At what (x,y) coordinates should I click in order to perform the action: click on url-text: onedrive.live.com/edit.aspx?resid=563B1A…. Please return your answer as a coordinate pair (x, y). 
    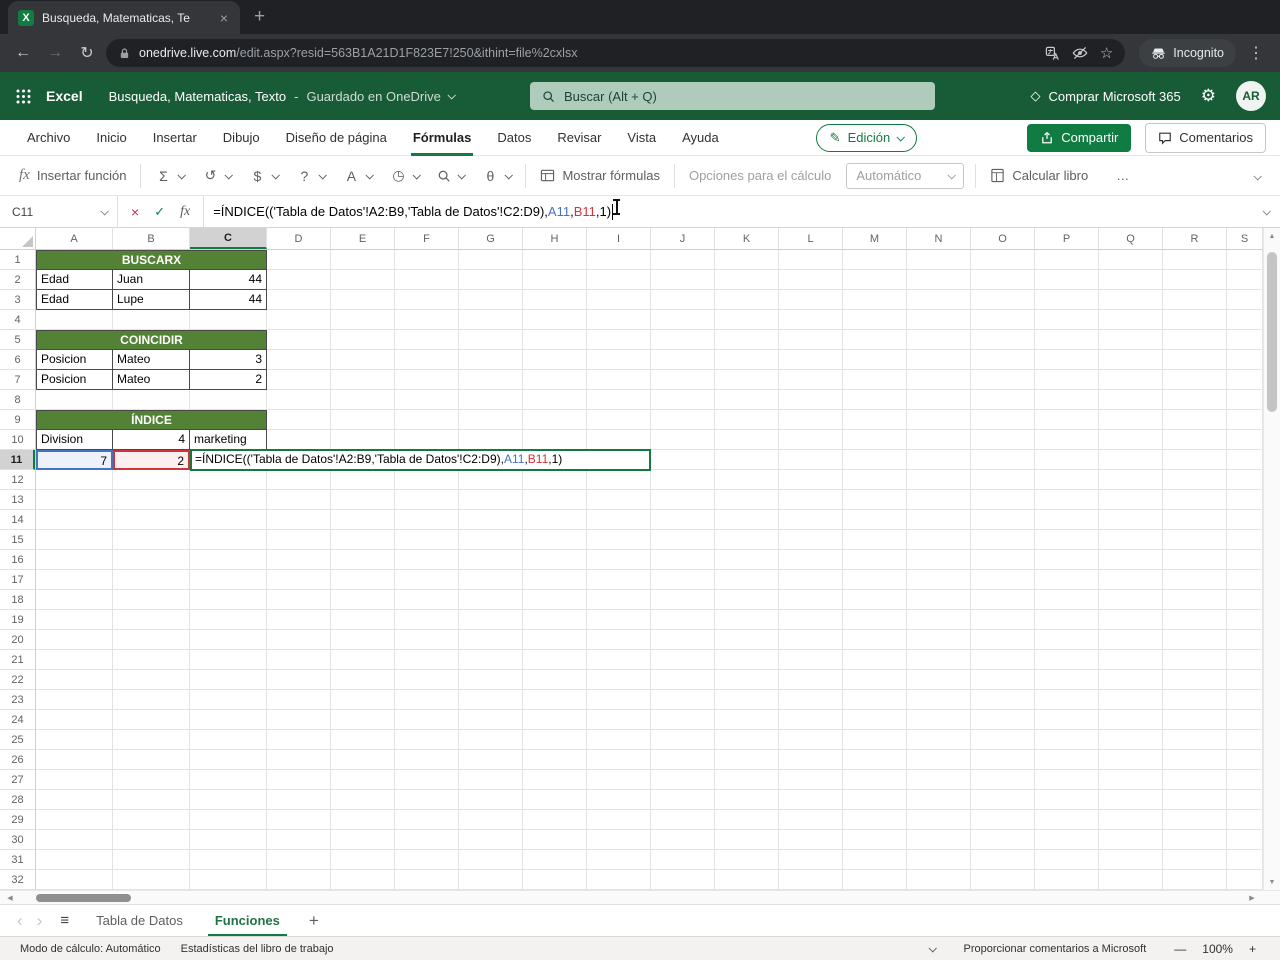
    Looking at the image, I should click on (588, 53).